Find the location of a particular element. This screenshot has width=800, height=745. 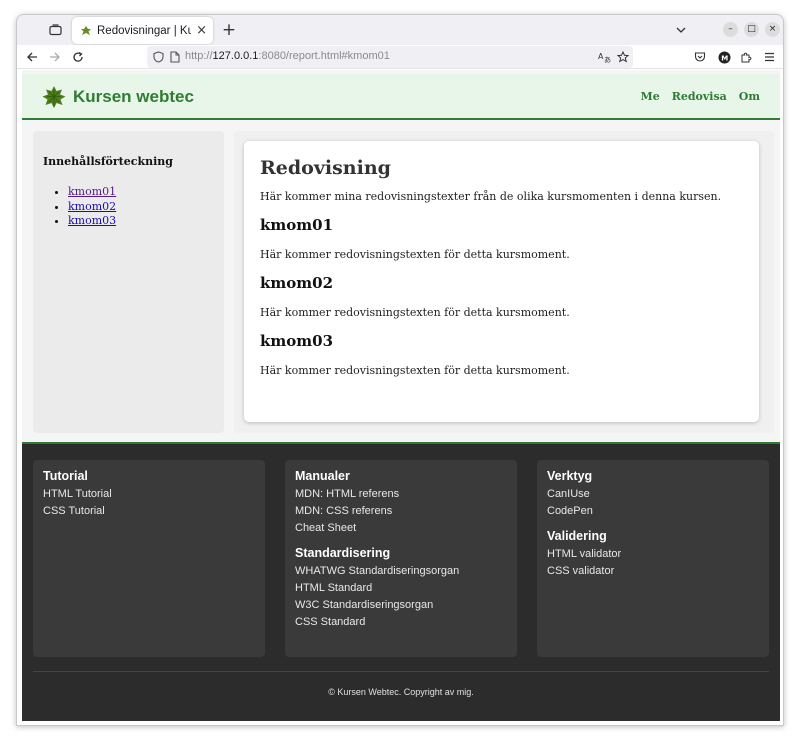

chevron-down-icon is located at coordinates (681, 30).